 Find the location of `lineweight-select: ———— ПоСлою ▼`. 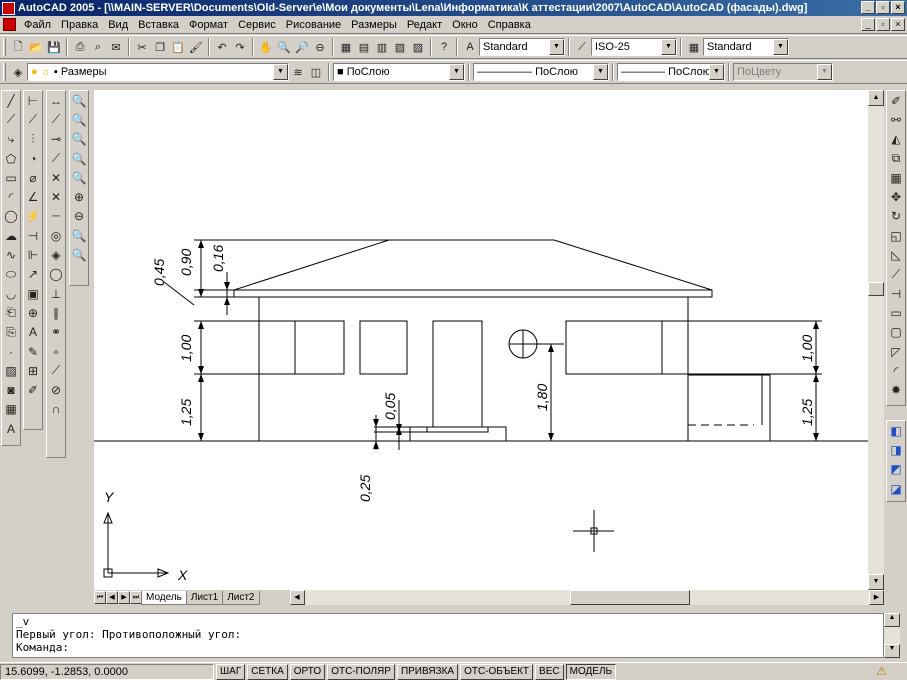

lineweight-select: ———— ПоСлою ▼ is located at coordinates (671, 72).